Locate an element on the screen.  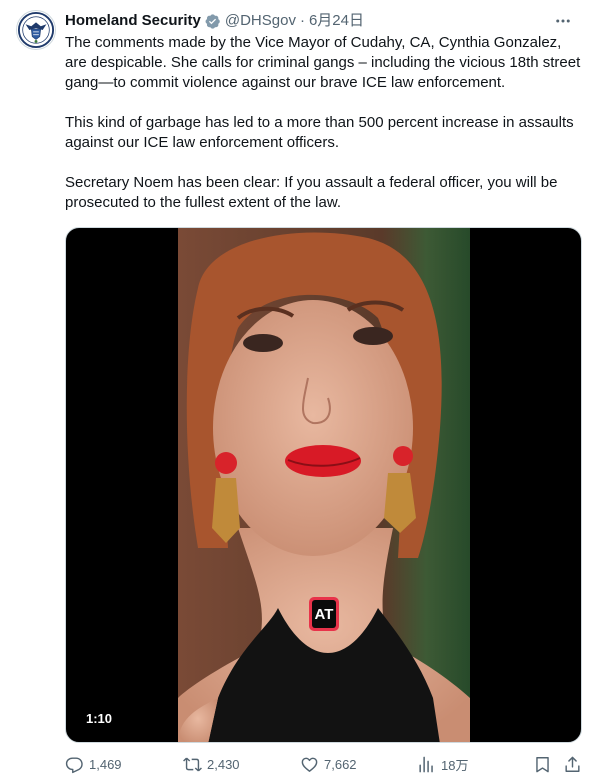
action-bar: 1,469 2,430 7,662 18万 is located at coordinates (324, 764).